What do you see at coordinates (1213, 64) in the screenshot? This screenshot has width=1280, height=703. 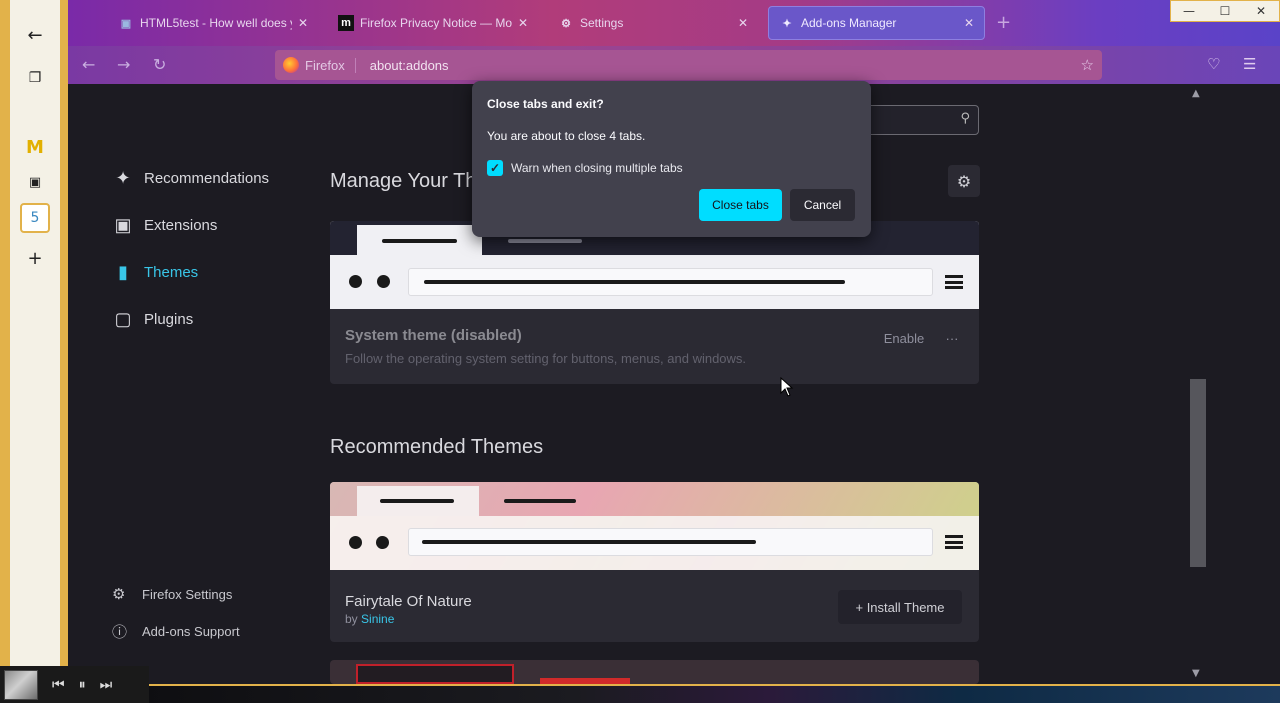 I see `pocket-icon: ♡` at bounding box center [1213, 64].